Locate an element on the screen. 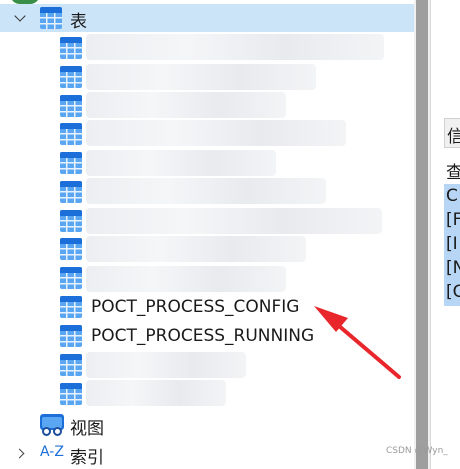 The height and width of the screenshot is (469, 460). tree-node-table: POCT_PROCESS_RUNNING is located at coordinates (211, 337).